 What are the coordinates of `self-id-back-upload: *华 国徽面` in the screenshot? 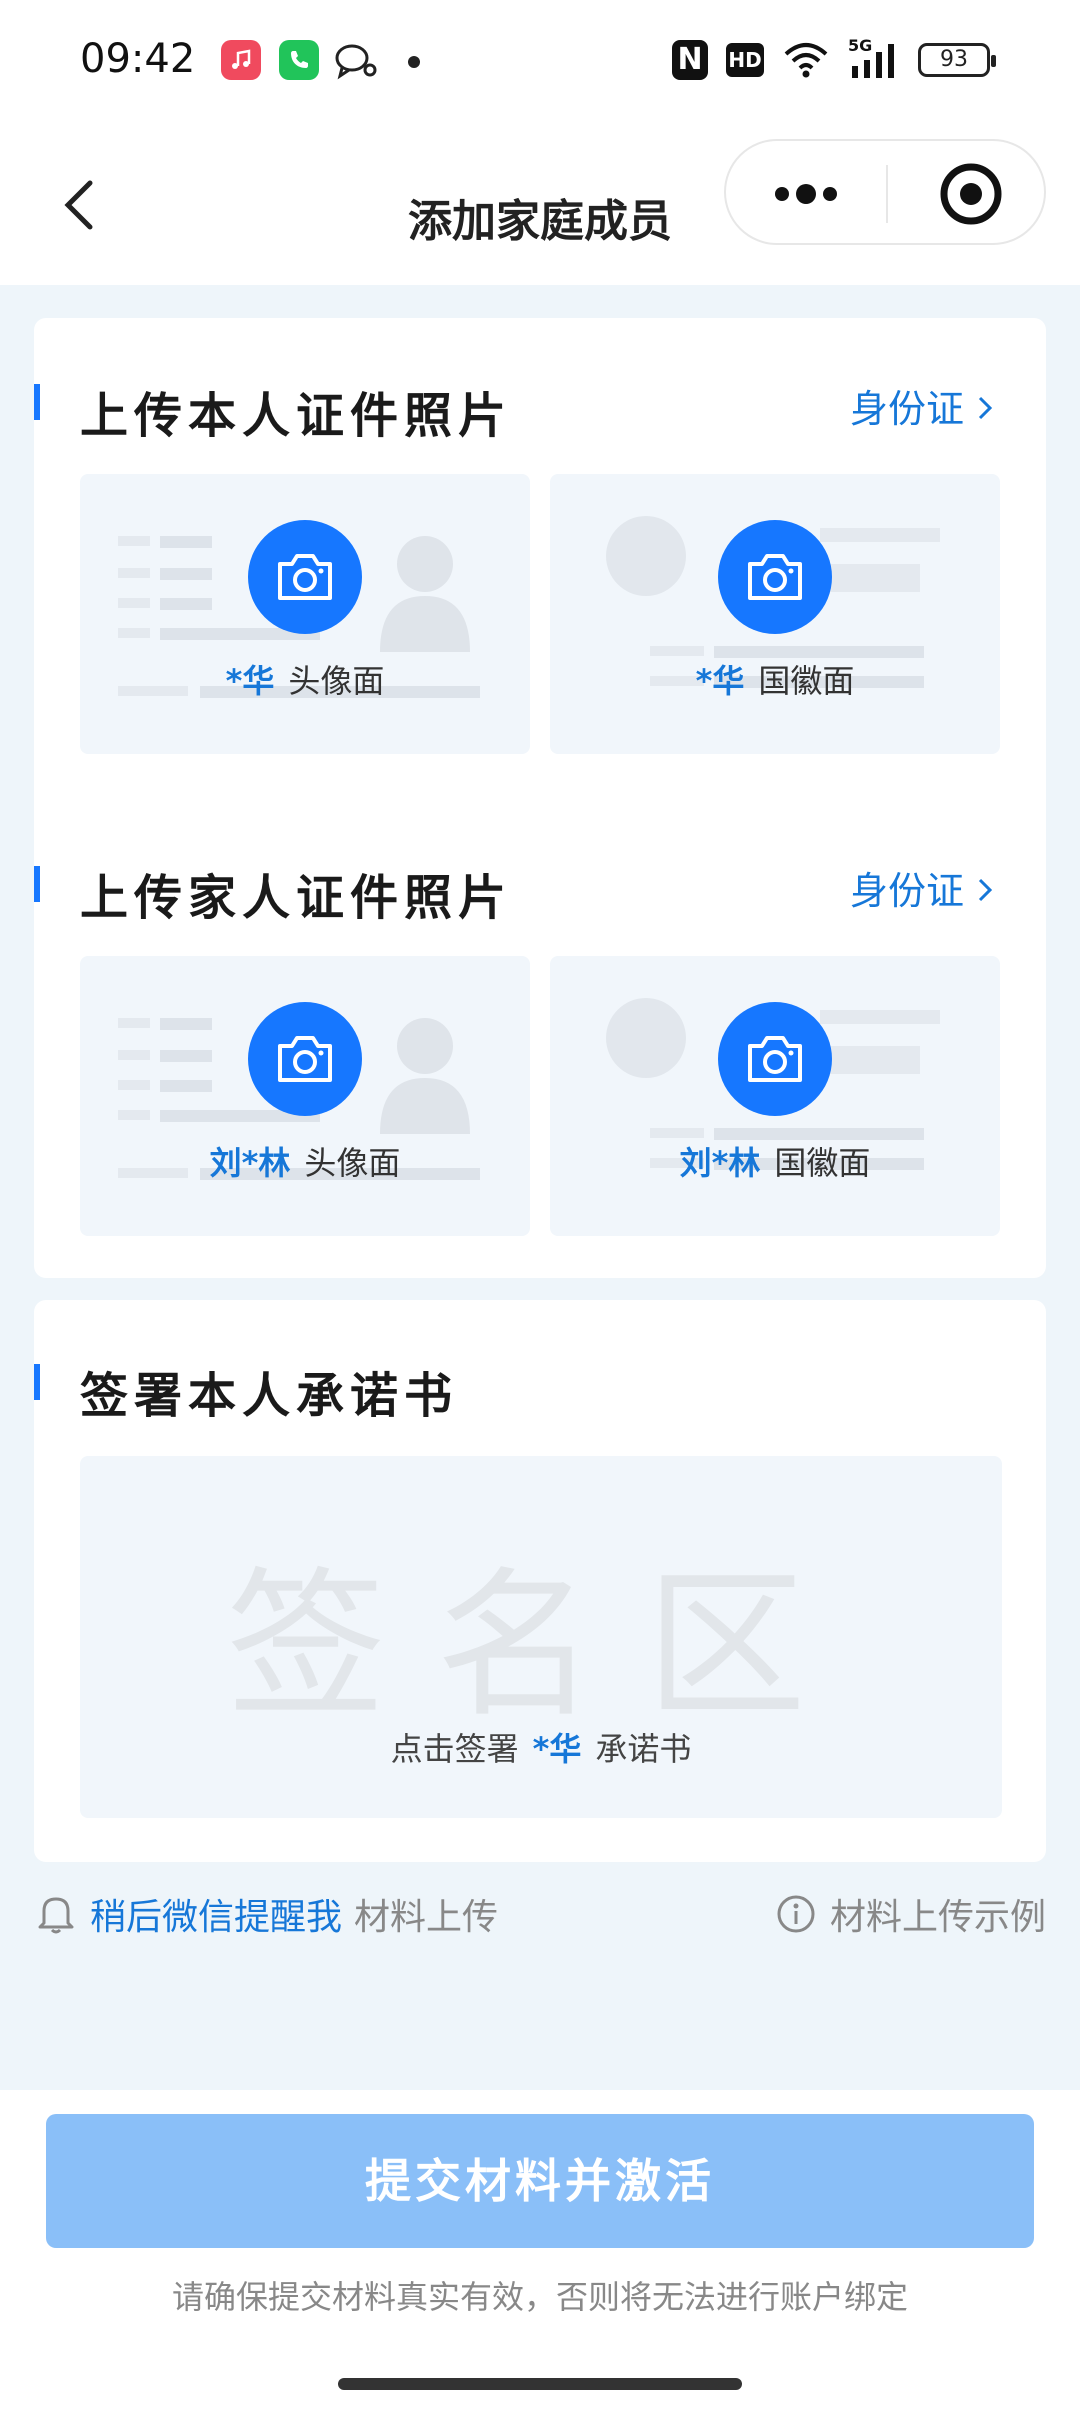 It's located at (775, 614).